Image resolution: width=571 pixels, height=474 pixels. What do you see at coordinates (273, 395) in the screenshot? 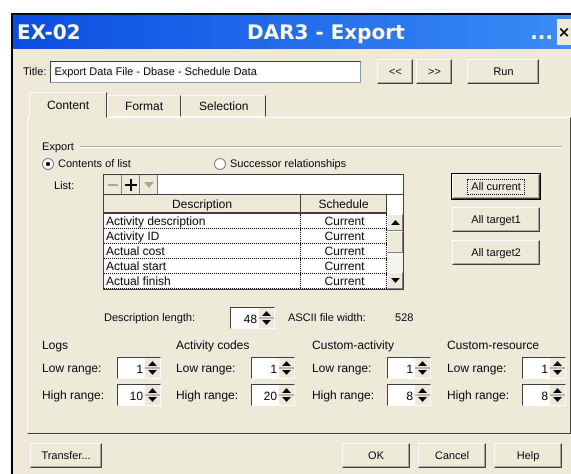
I see `high-range-spinner: 20` at bounding box center [273, 395].